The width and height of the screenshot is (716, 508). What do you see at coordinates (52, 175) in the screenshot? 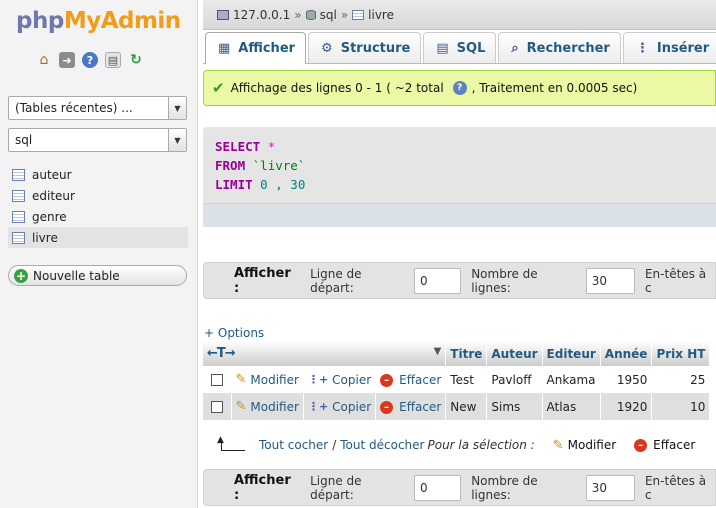
I see `table-item-label: auteur` at bounding box center [52, 175].